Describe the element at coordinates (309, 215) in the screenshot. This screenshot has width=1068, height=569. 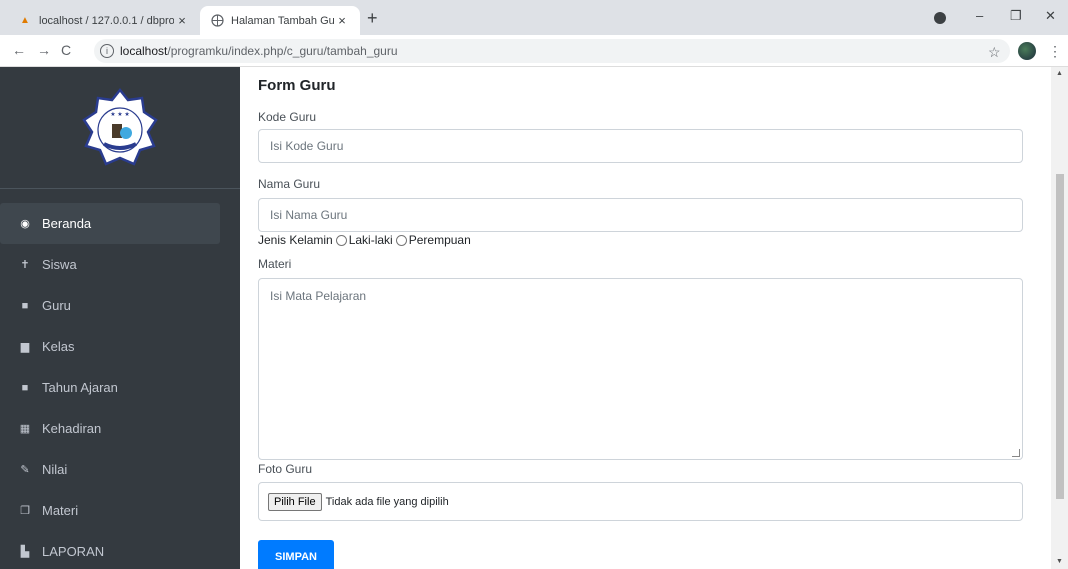
I see `nama-guru-placeholder: Isi Nama Guru` at that location.